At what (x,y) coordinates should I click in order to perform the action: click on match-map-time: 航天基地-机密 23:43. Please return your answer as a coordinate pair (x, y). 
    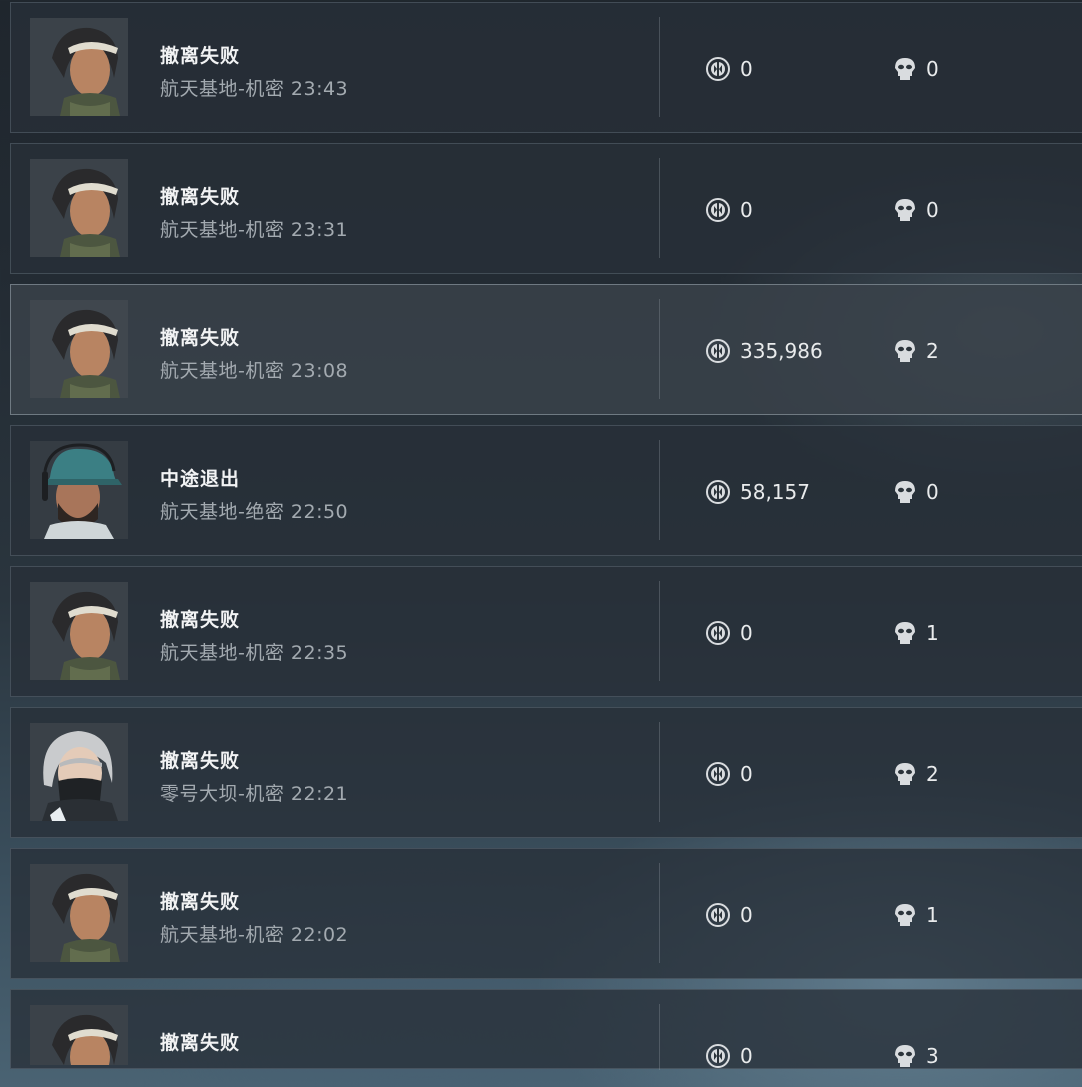
    Looking at the image, I should click on (254, 89).